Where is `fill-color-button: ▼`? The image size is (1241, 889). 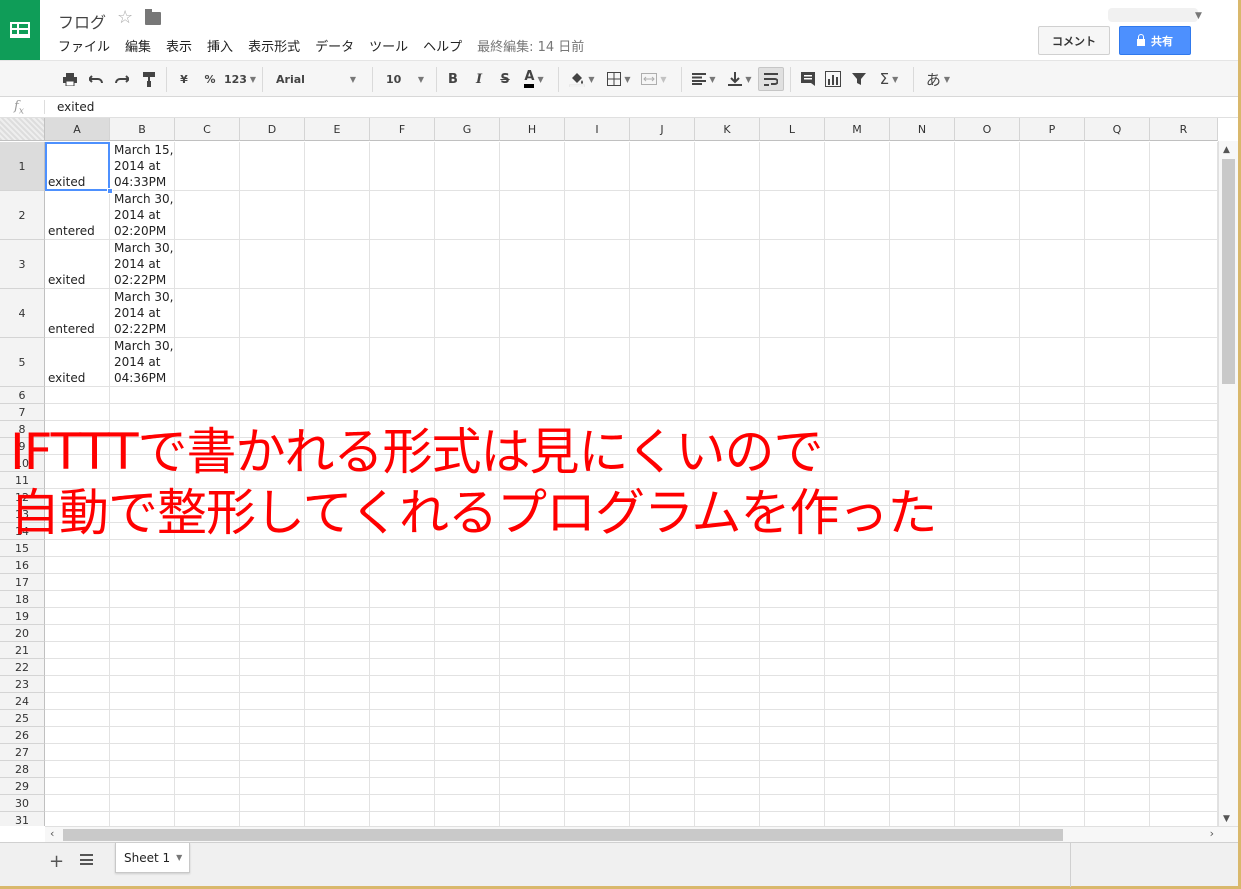
fill-color-button: ▼ is located at coordinates (582, 79).